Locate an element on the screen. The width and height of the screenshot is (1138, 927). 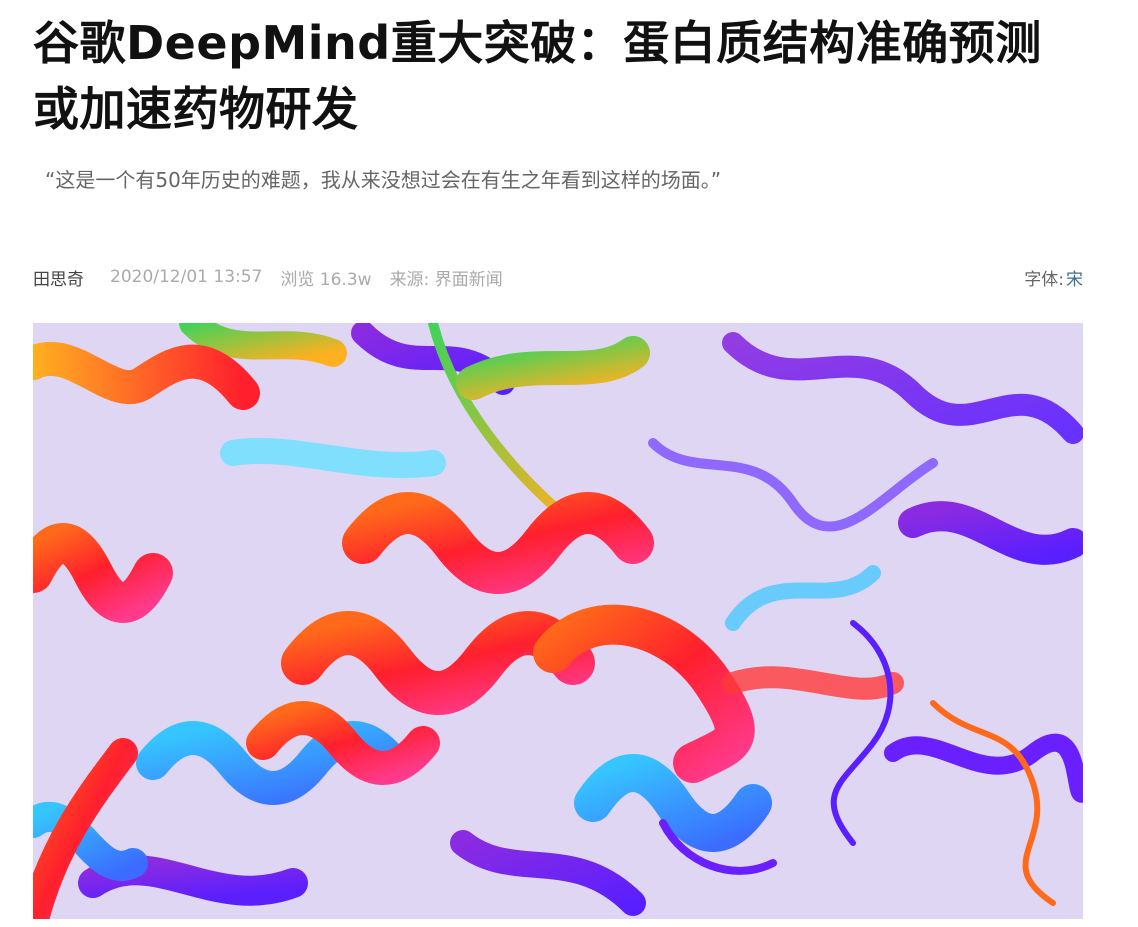
source-label: 来源: is located at coordinates (409, 279).